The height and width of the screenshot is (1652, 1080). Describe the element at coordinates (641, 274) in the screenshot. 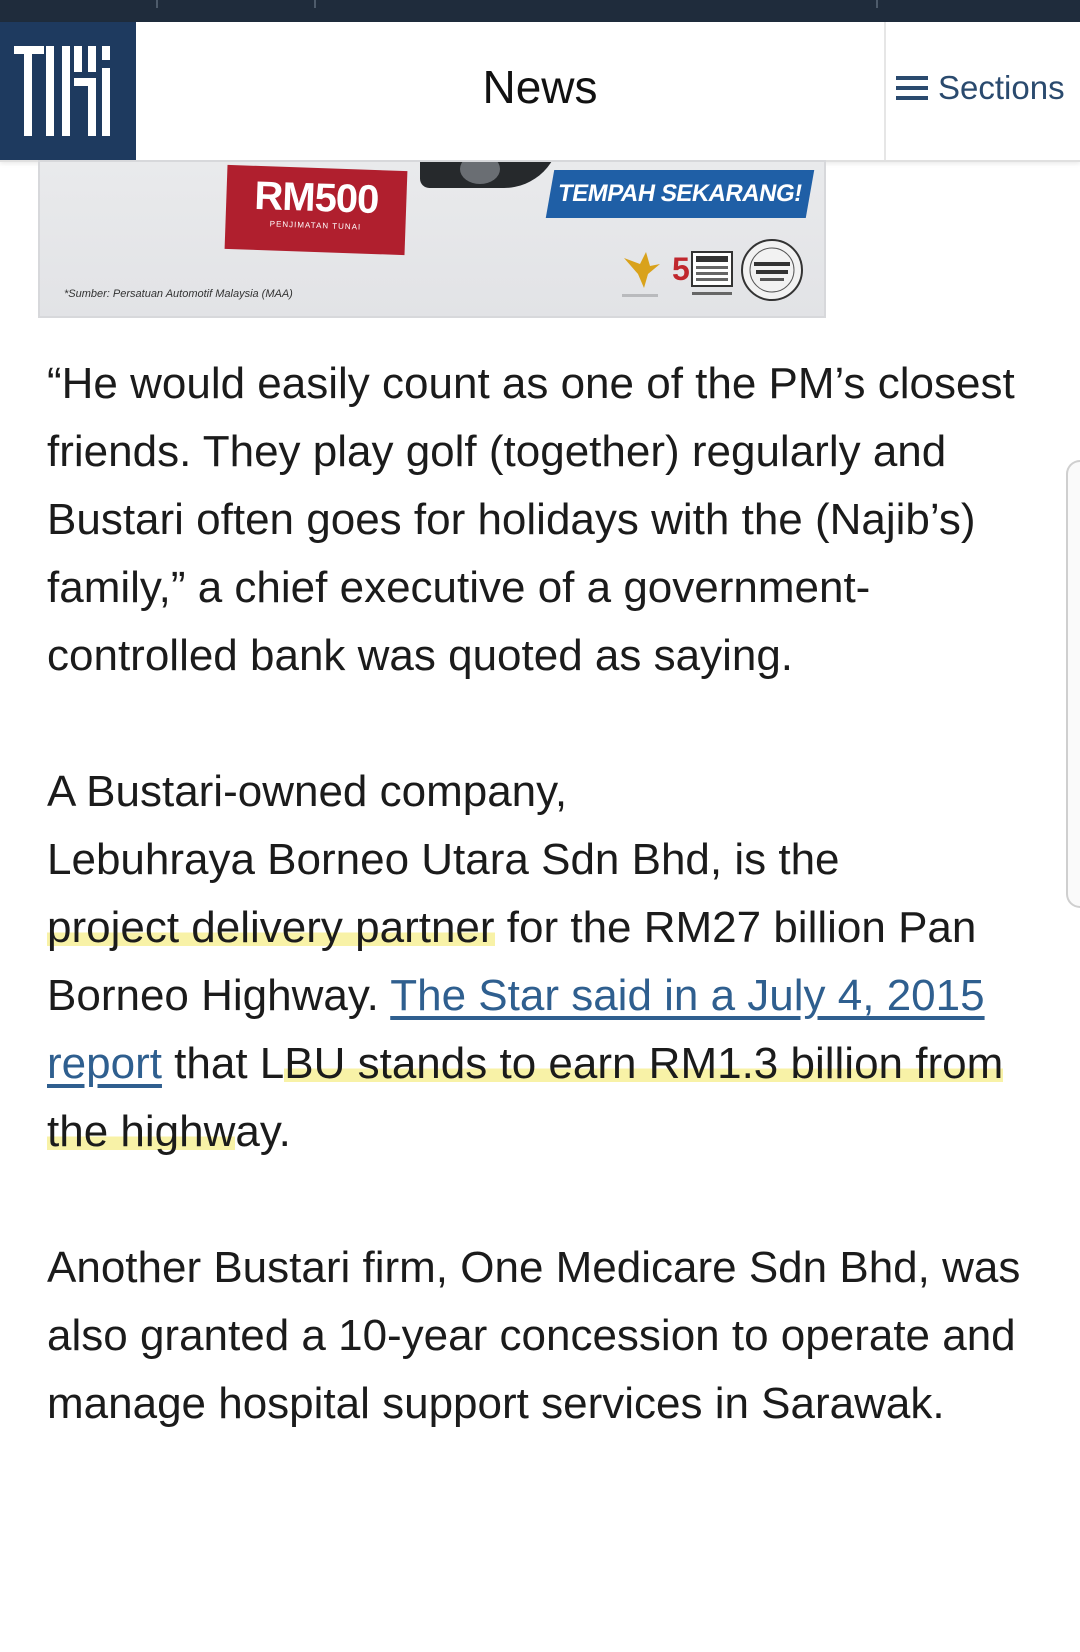

I see `bird-logo-icon` at that location.